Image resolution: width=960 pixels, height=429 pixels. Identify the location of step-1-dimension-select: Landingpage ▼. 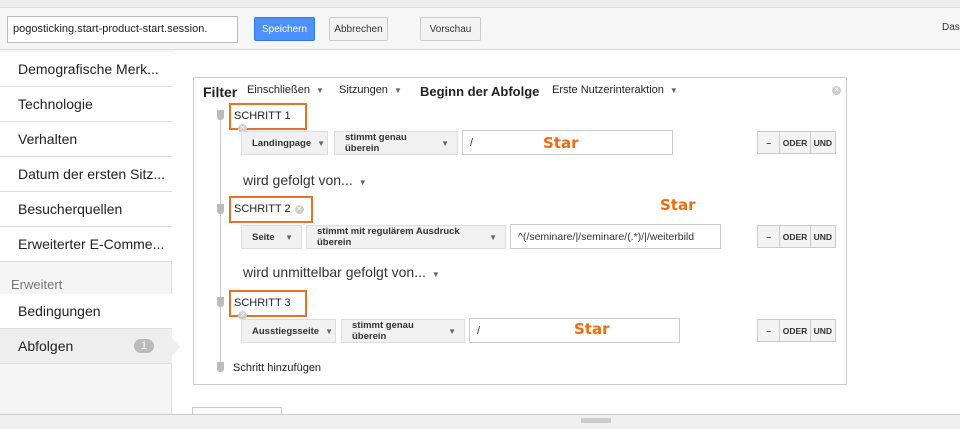
(284, 143).